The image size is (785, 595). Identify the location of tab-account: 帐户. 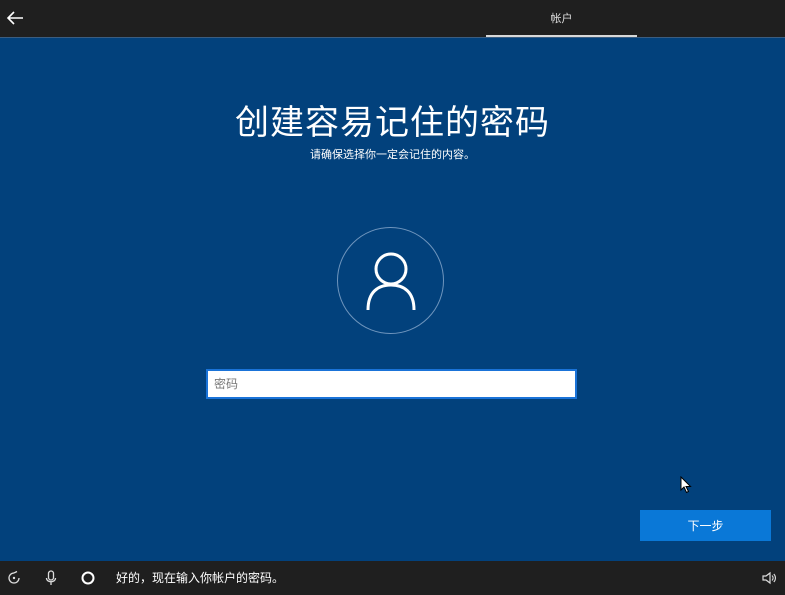
(561, 18).